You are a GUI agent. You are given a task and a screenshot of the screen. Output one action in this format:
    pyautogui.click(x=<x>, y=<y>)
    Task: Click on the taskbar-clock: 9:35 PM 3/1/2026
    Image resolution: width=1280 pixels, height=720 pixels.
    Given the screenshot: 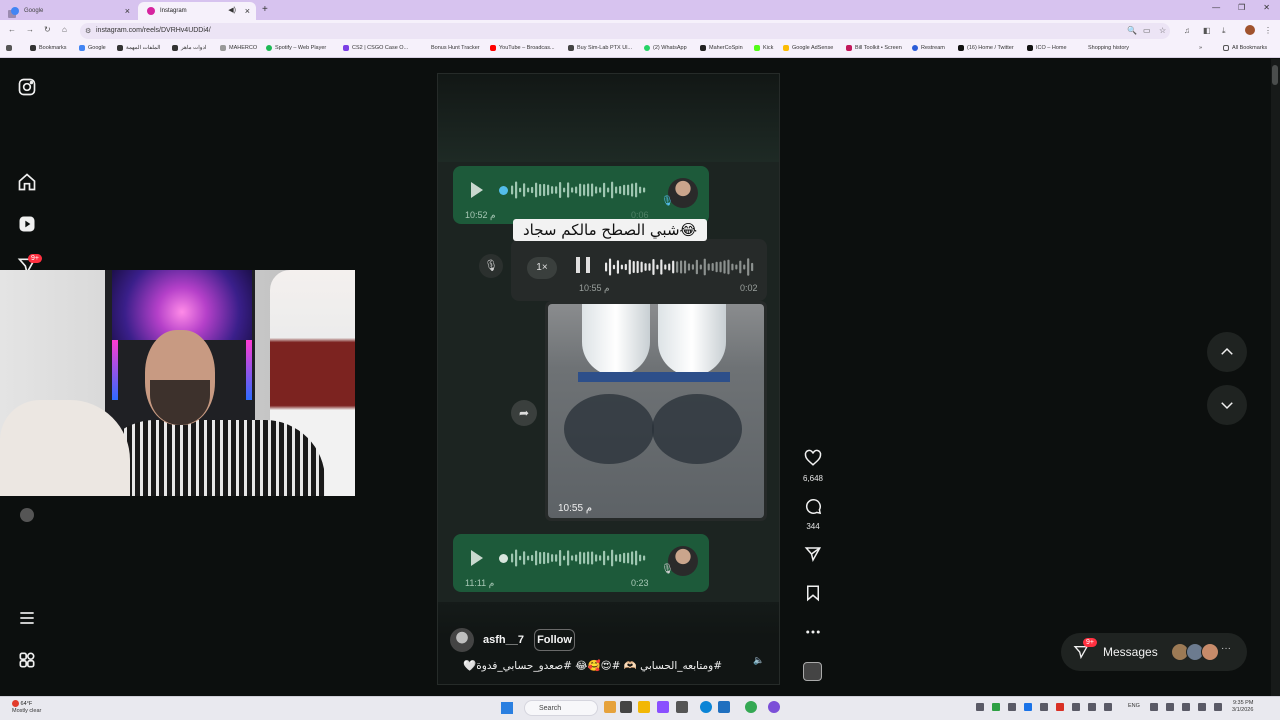 What is the action you would take?
    pyautogui.click(x=1242, y=707)
    